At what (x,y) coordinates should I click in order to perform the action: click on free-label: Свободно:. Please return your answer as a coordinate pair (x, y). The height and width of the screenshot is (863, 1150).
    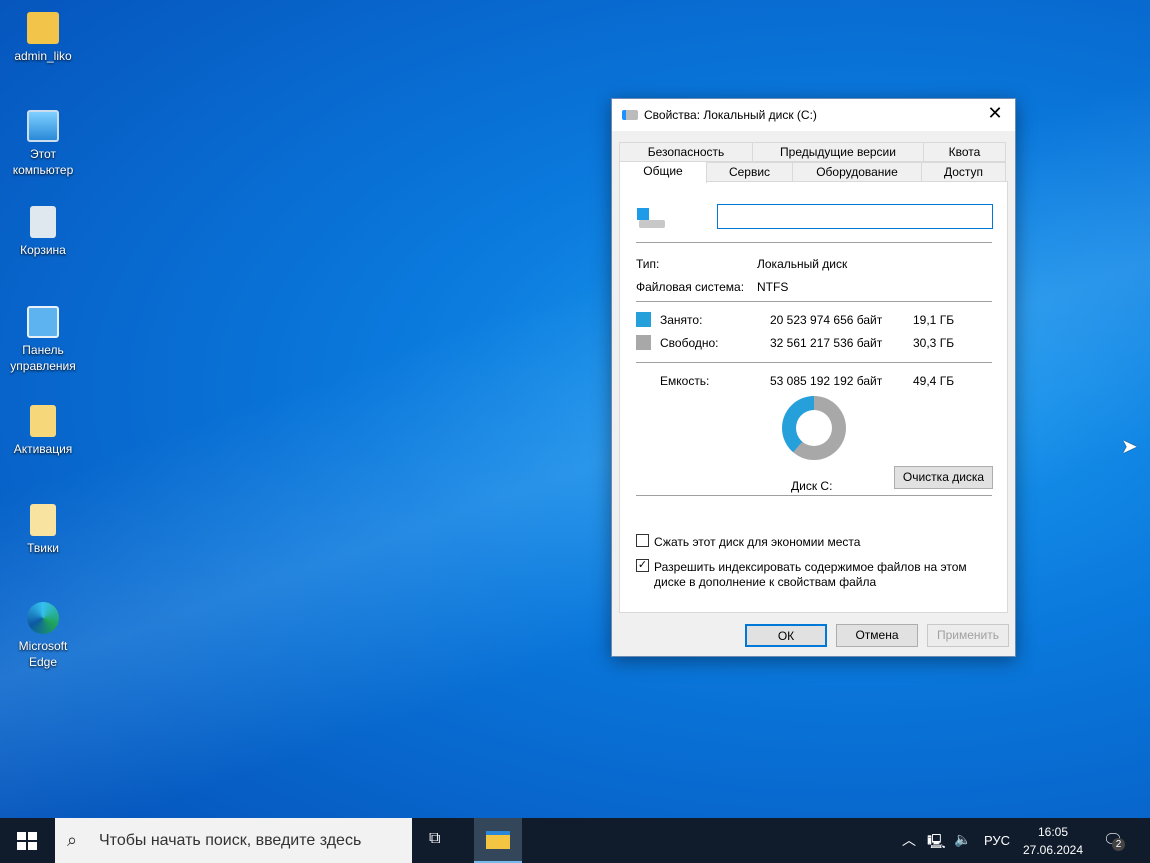
    Looking at the image, I should click on (689, 343).